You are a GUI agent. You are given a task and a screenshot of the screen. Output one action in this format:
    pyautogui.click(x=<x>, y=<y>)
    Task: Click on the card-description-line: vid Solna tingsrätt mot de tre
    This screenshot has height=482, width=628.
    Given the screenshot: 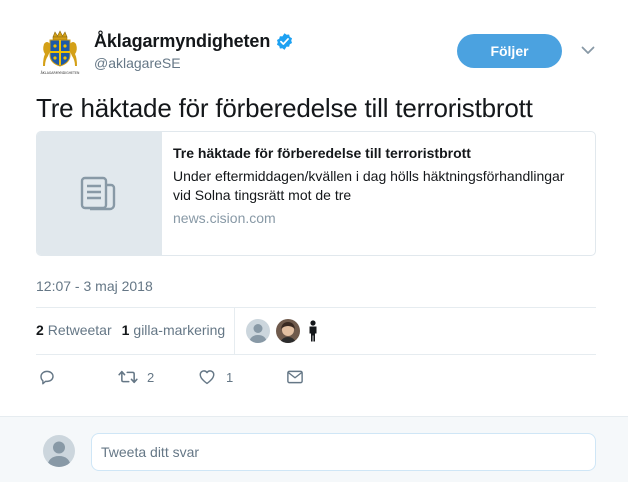 What is the action you would take?
    pyautogui.click(x=262, y=195)
    